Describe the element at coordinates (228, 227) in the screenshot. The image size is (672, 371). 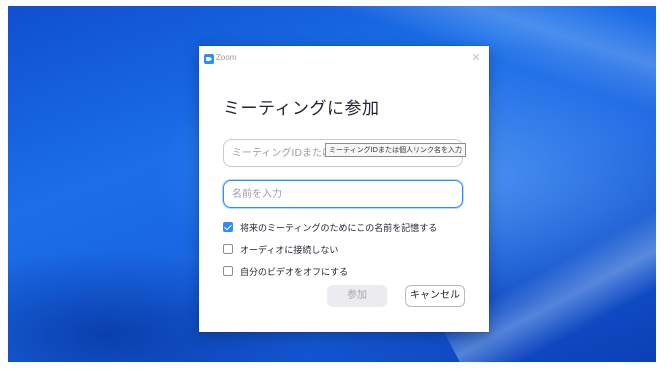
I see `remember-name-checkbox` at that location.